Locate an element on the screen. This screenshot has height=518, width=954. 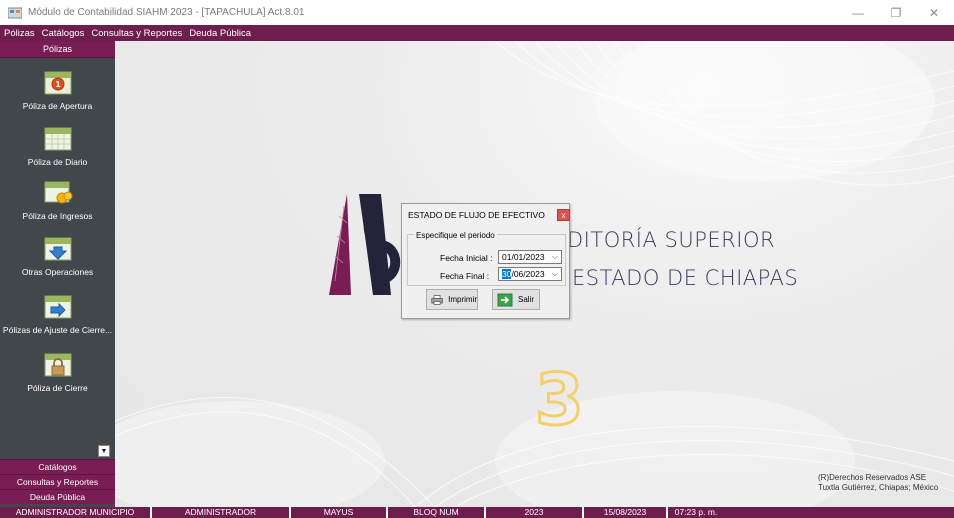
exit-door-icon is located at coordinates (505, 299).